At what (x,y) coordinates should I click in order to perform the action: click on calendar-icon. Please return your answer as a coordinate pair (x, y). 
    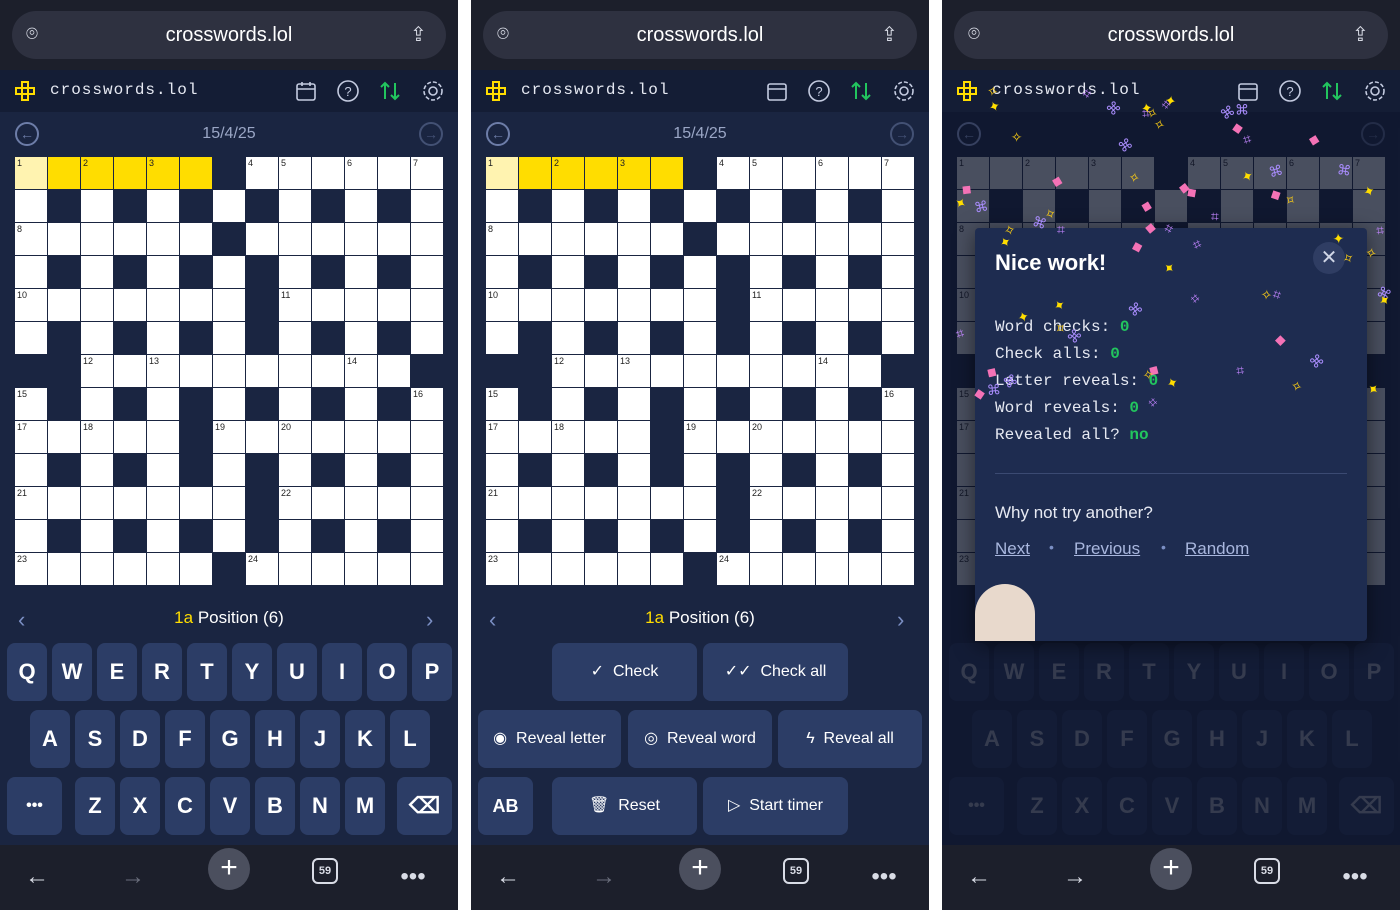
    Looking at the image, I should click on (777, 91).